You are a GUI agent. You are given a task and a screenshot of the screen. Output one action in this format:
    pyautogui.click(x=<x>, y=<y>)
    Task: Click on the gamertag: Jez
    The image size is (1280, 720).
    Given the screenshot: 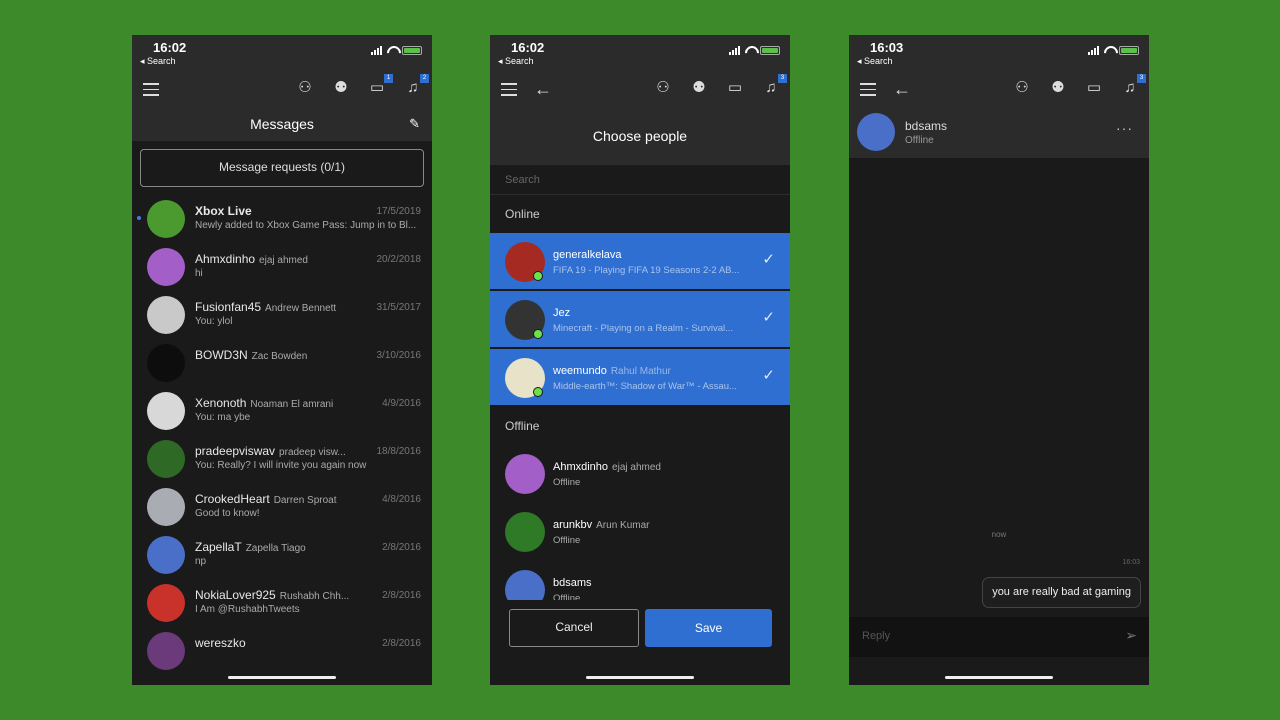 What is the action you would take?
    pyautogui.click(x=562, y=313)
    